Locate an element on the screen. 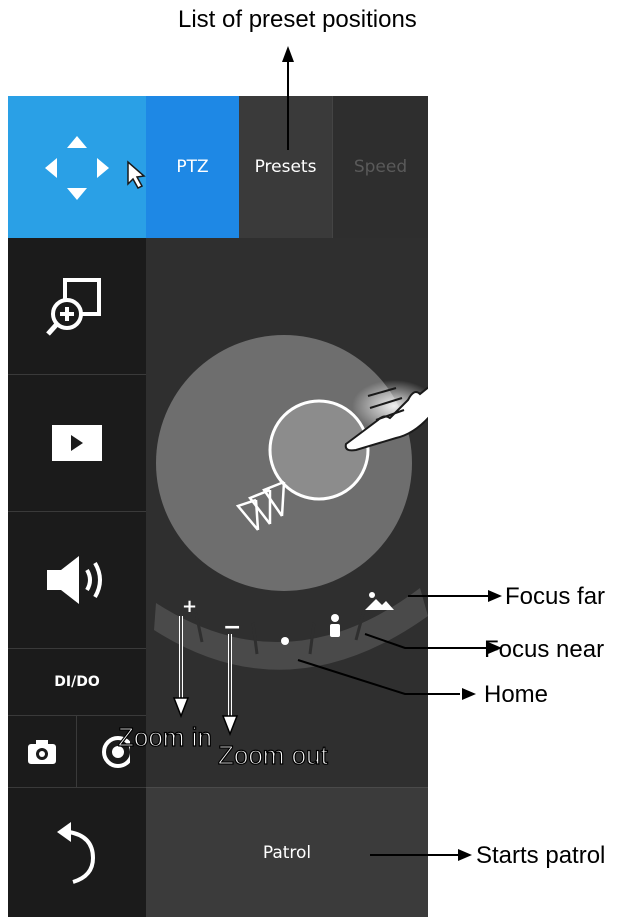 The image size is (632, 917). label-home: Home is located at coordinates (516, 694).